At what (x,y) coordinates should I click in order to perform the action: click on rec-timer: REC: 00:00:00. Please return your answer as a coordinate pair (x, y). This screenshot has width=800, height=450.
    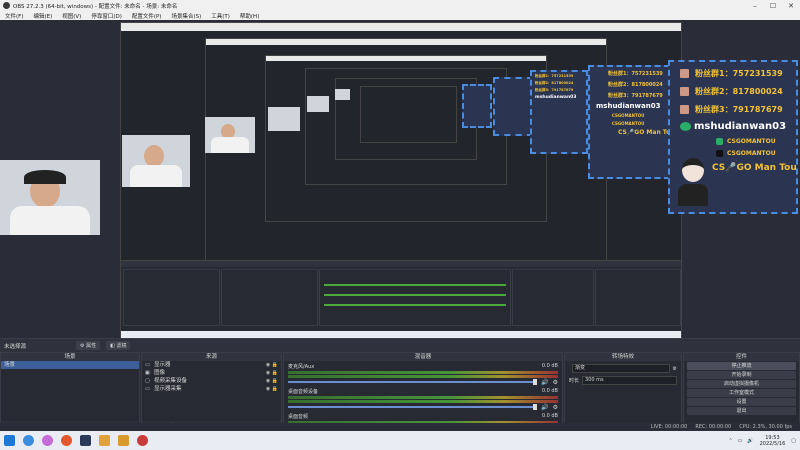
    Looking at the image, I should click on (713, 427).